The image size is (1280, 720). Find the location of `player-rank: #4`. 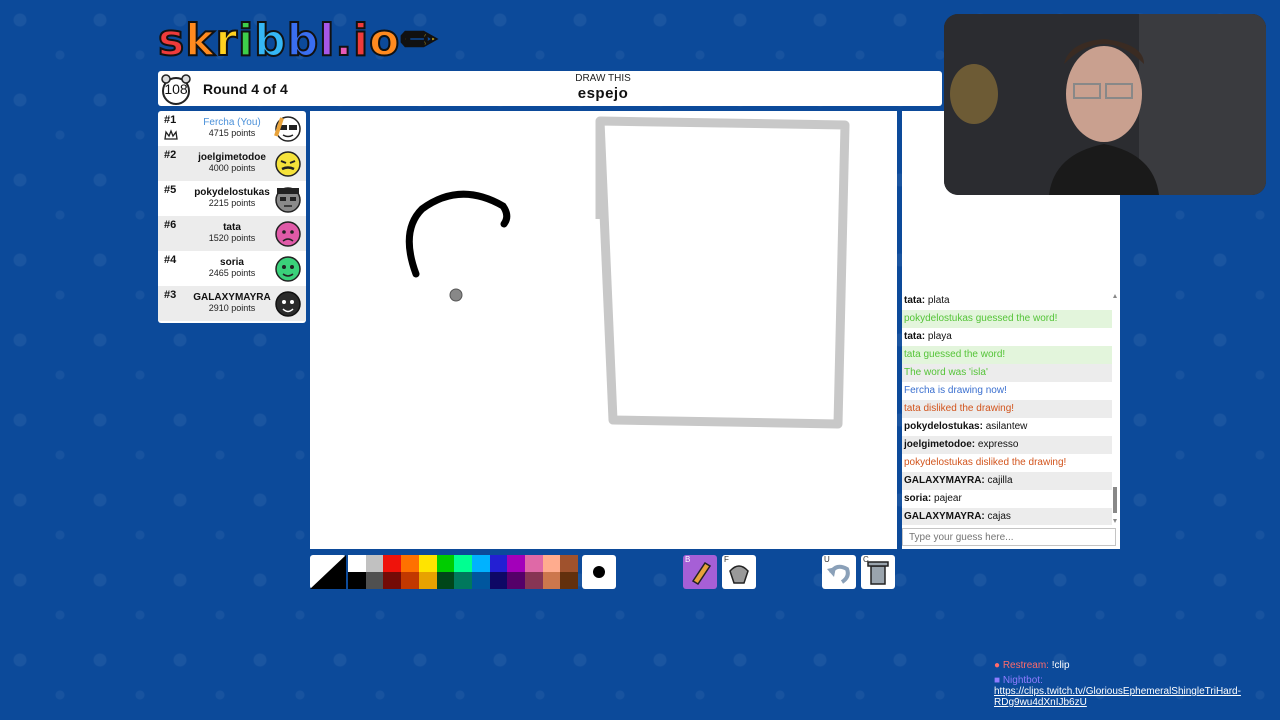

player-rank: #4 is located at coordinates (170, 260).